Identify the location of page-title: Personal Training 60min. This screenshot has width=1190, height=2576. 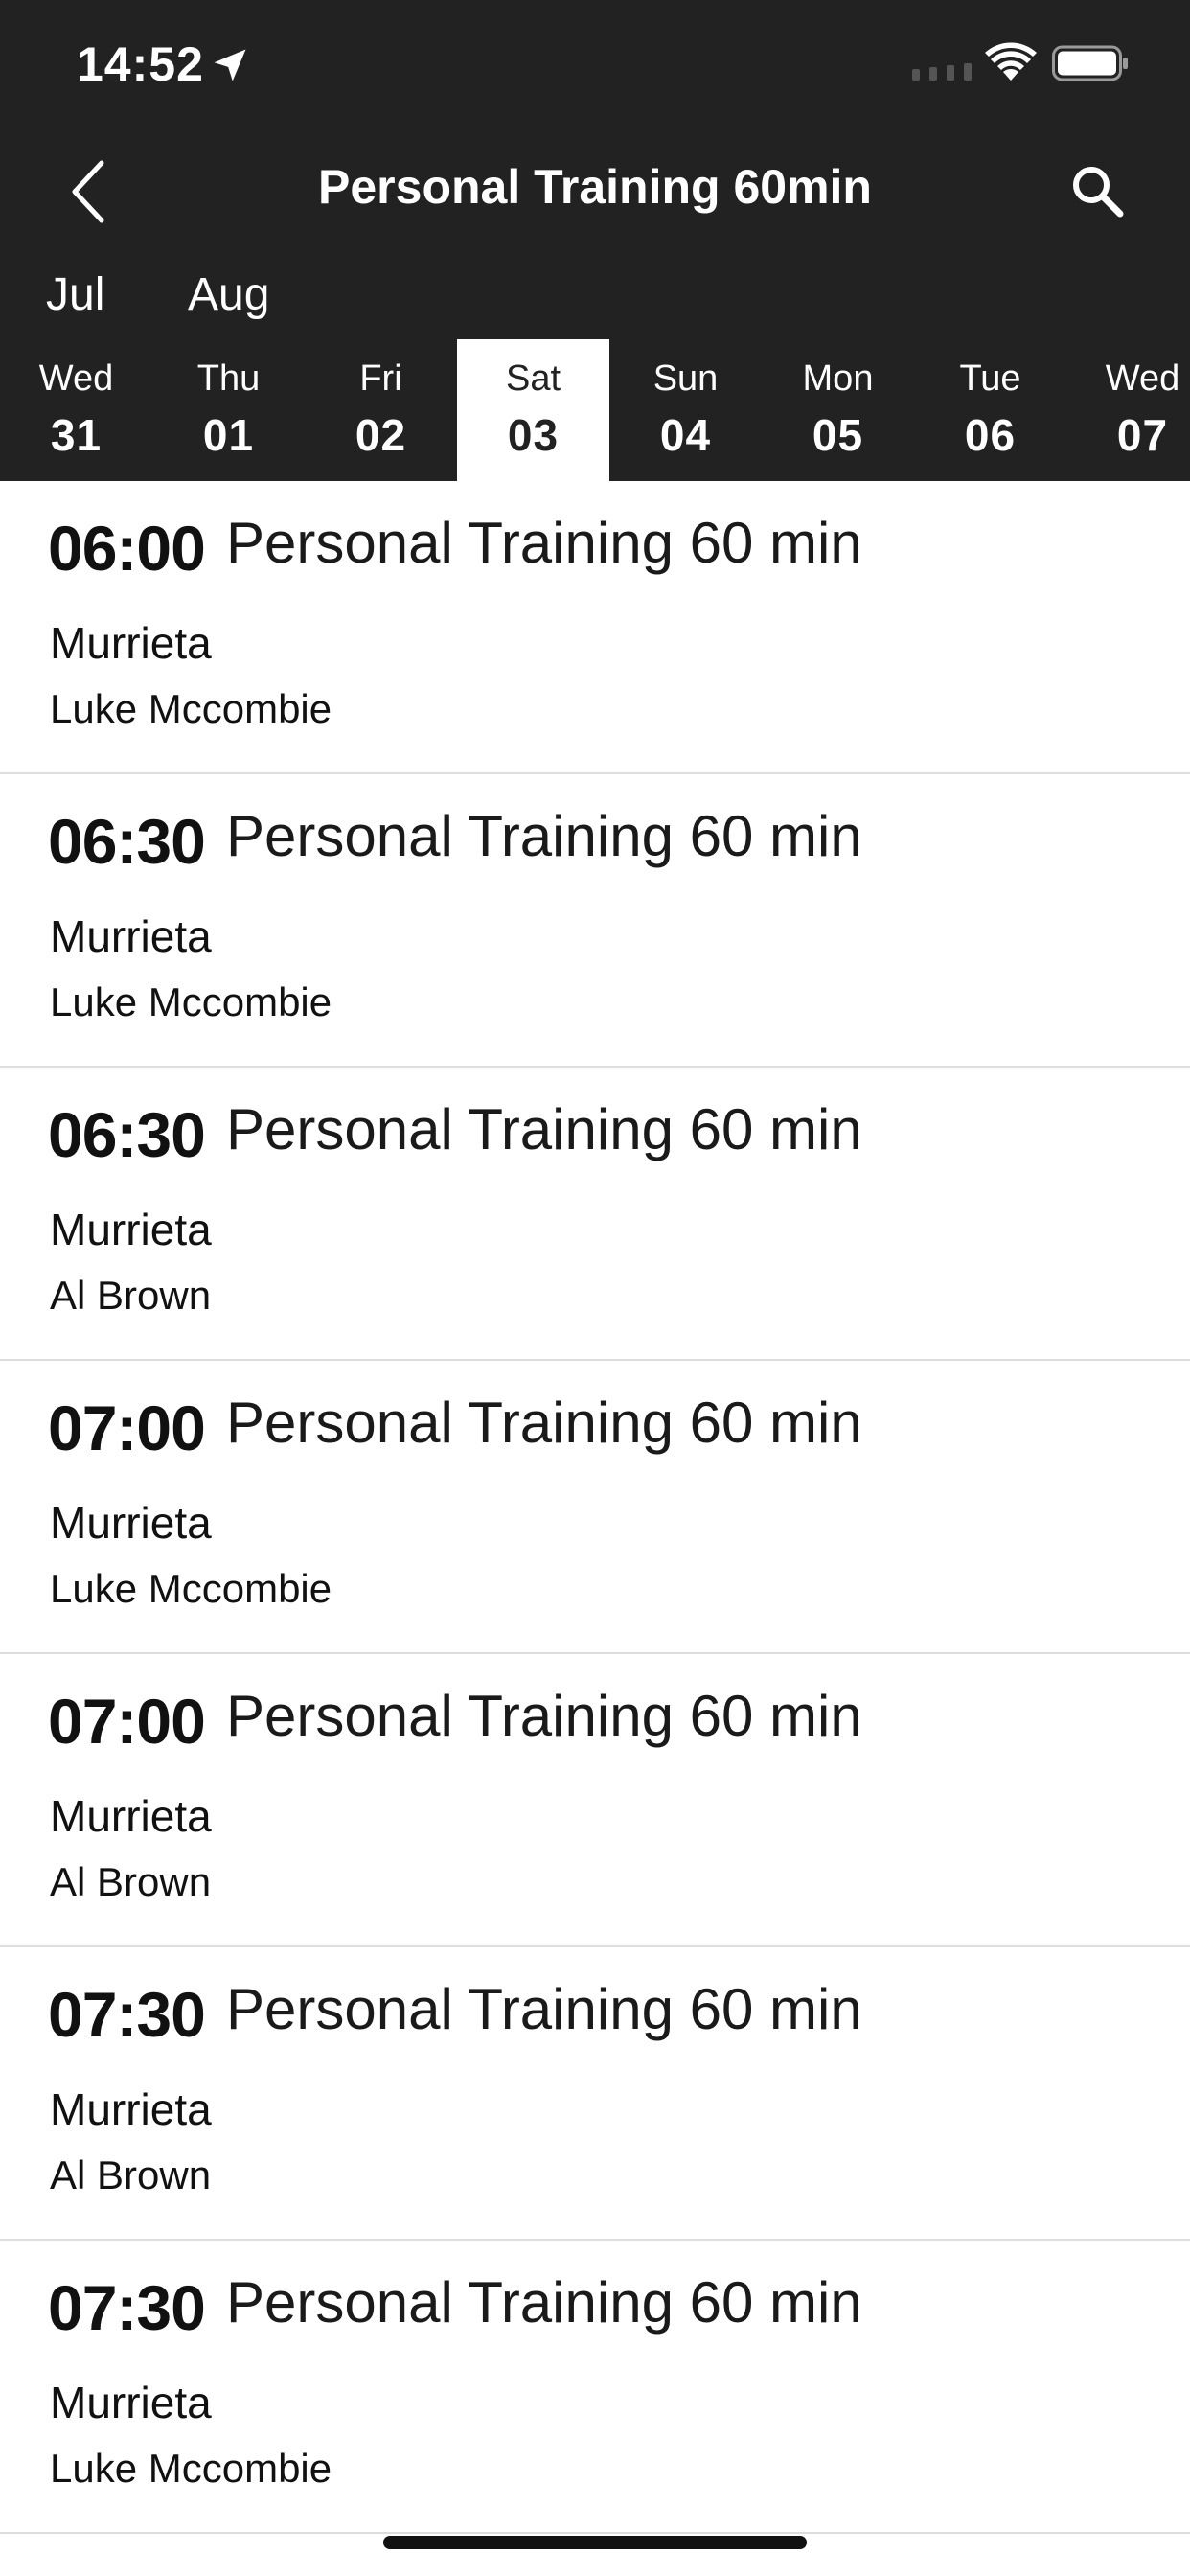
(595, 187).